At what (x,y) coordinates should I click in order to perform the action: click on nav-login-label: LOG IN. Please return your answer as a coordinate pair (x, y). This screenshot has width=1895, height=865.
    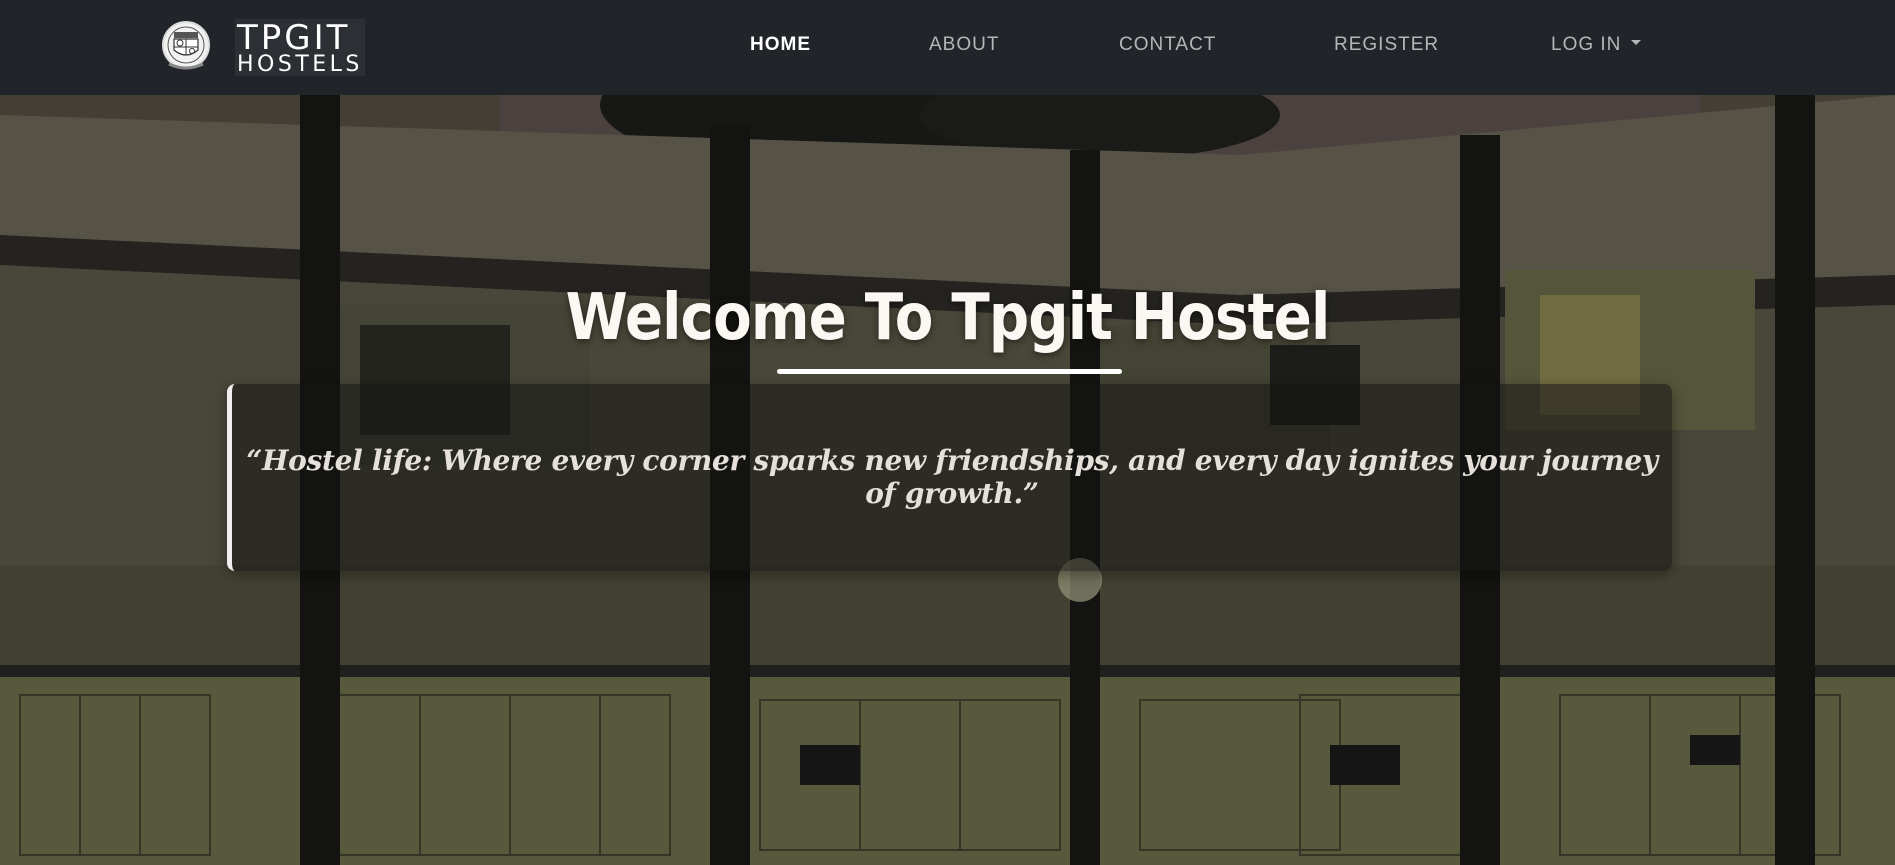
    Looking at the image, I should click on (1586, 44).